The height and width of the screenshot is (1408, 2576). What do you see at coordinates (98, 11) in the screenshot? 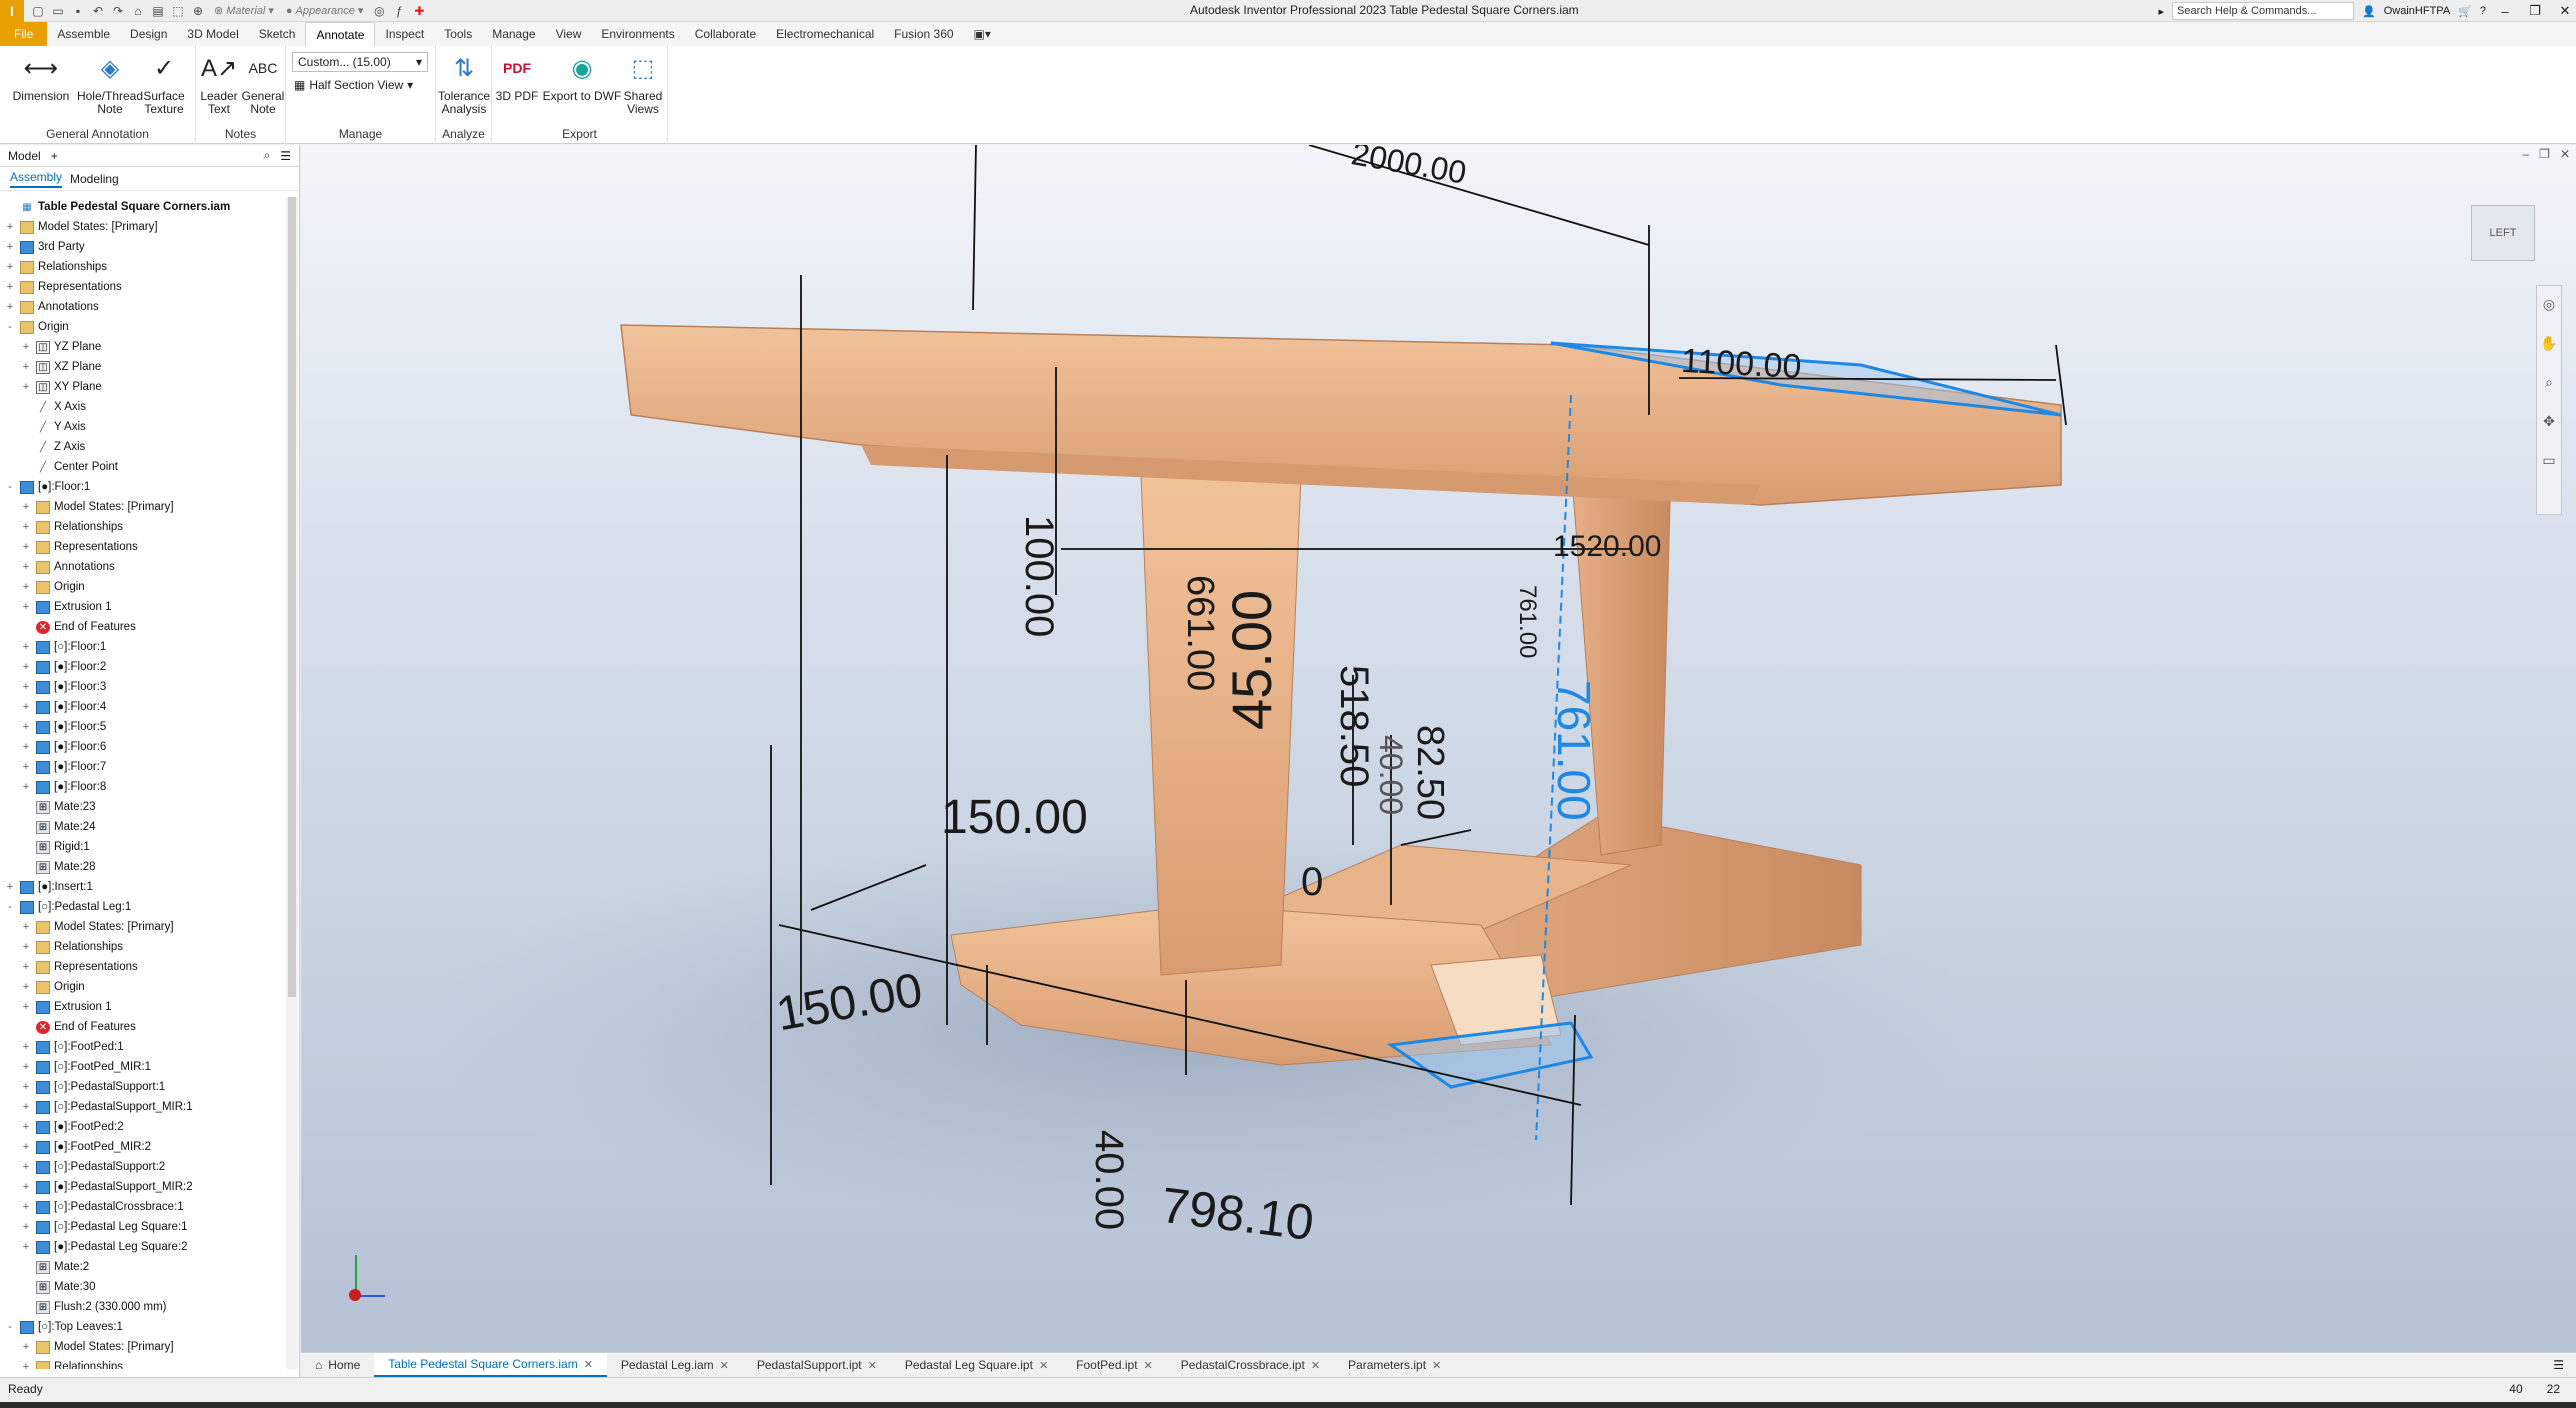
I see `undo-icon: ↶` at bounding box center [98, 11].